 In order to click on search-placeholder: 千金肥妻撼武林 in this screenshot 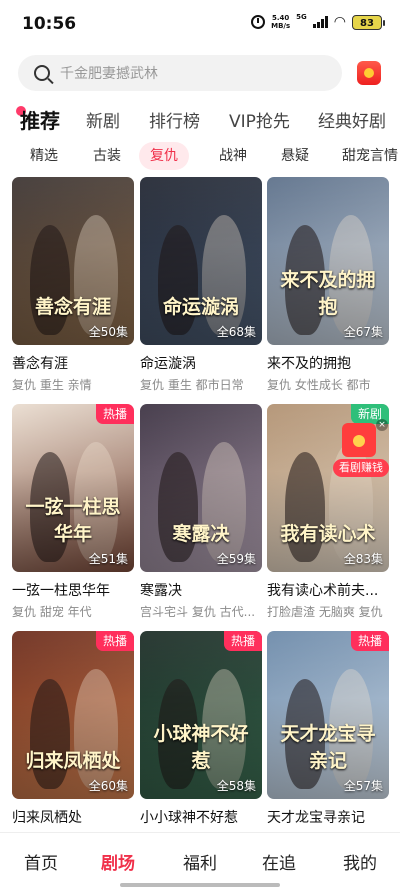, I will do `click(109, 74)`.